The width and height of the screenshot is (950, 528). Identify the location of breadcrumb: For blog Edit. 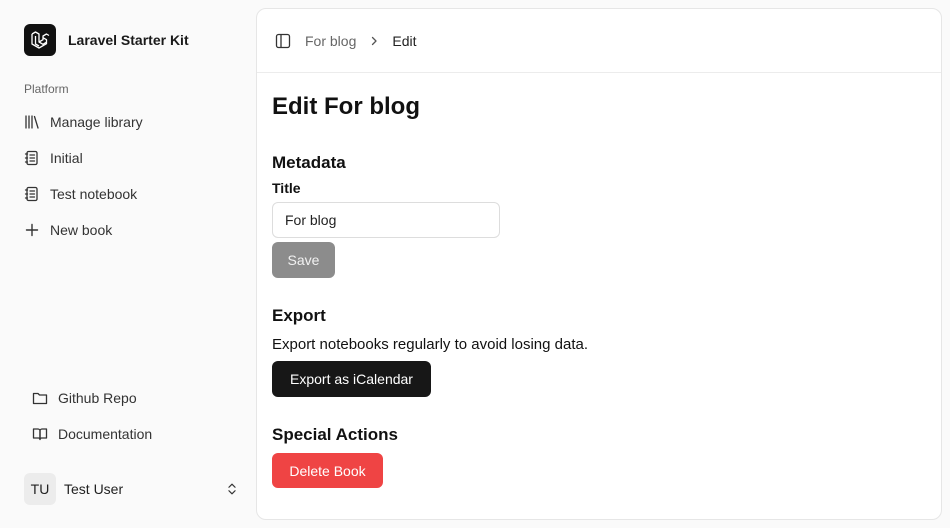
(360, 41).